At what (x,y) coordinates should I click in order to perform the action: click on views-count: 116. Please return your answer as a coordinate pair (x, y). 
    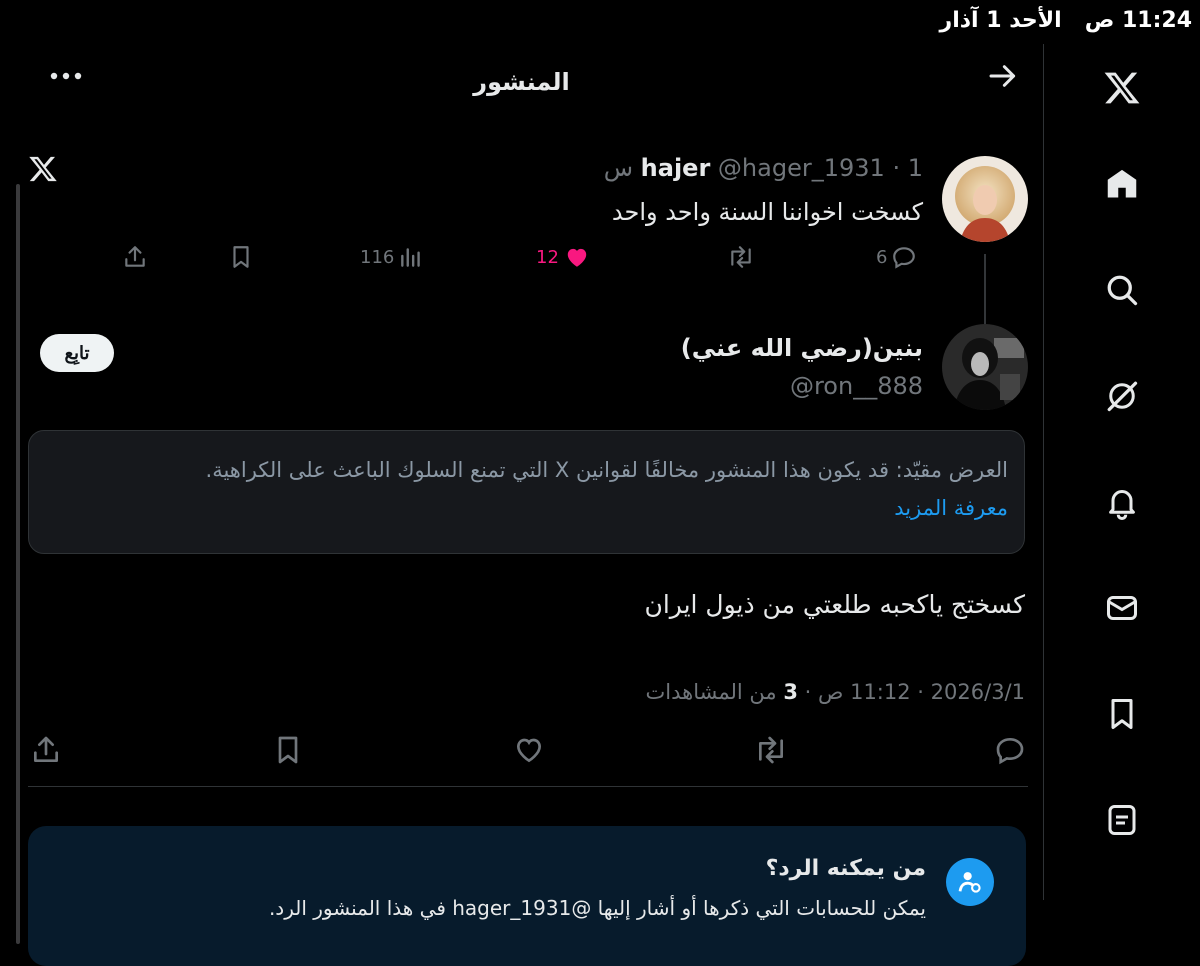
    Looking at the image, I should click on (377, 257).